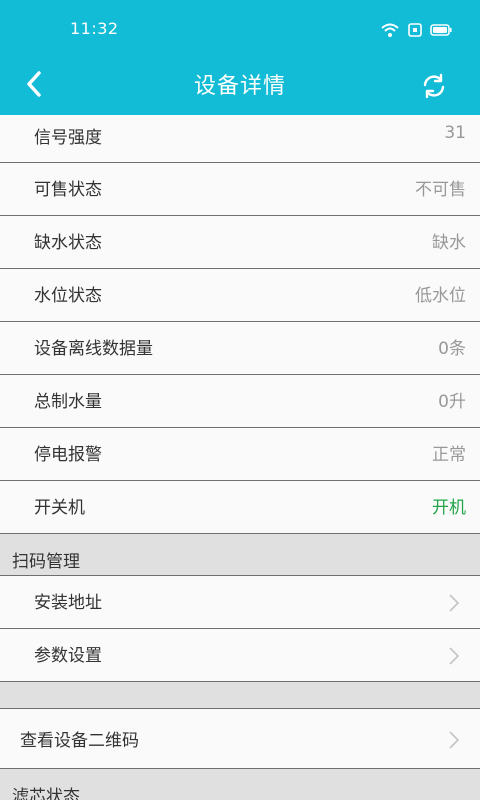 Image resolution: width=480 pixels, height=800 pixels. I want to click on row-value: 低水位, so click(440, 296).